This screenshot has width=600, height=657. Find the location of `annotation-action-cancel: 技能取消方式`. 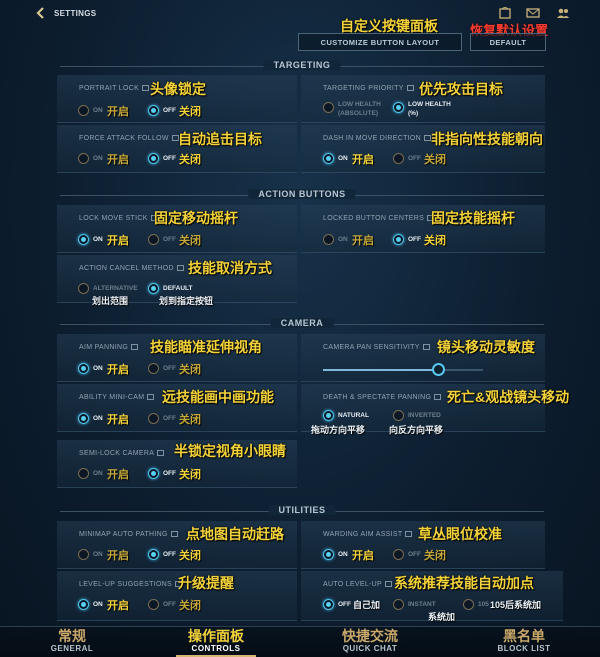

annotation-action-cancel: 技能取消方式 is located at coordinates (230, 268).